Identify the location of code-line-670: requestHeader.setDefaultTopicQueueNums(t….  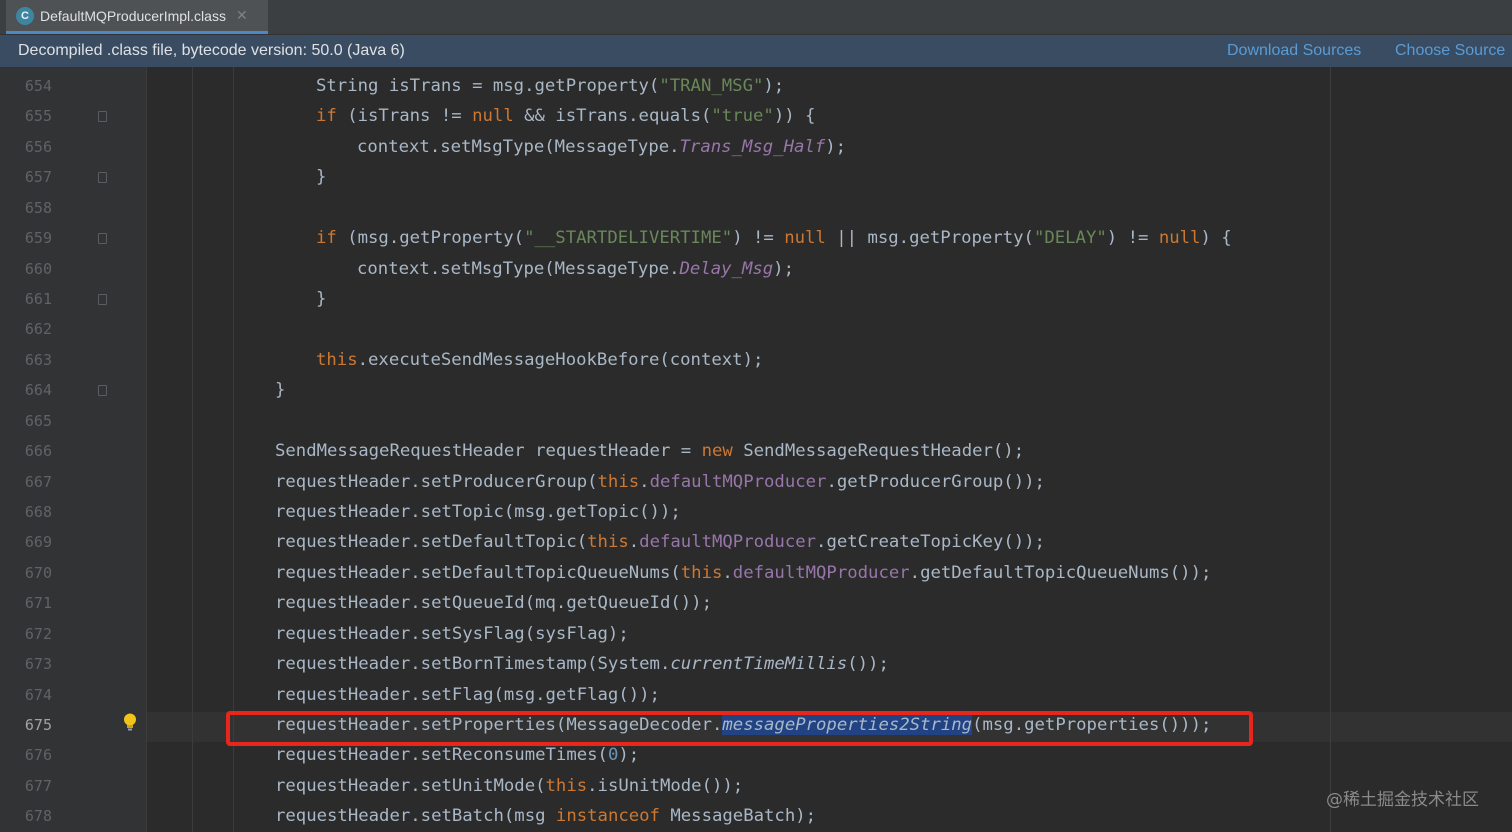
(743, 573).